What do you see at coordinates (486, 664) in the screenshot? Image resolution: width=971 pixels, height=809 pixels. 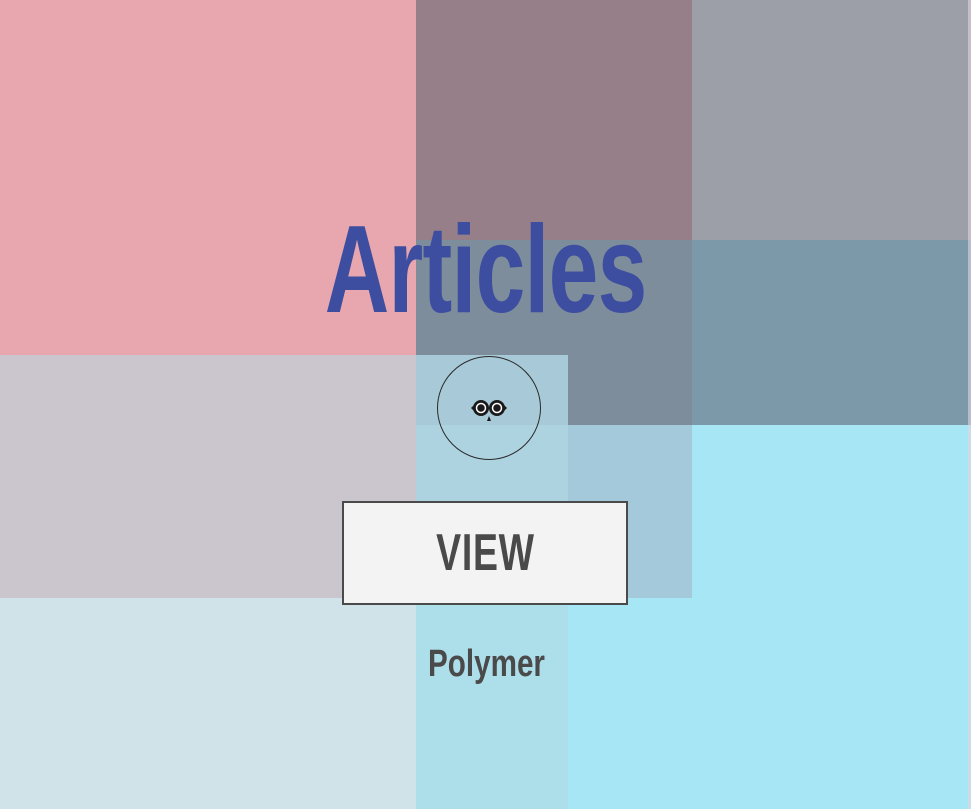 I see `polymer-label: Polymer` at bounding box center [486, 664].